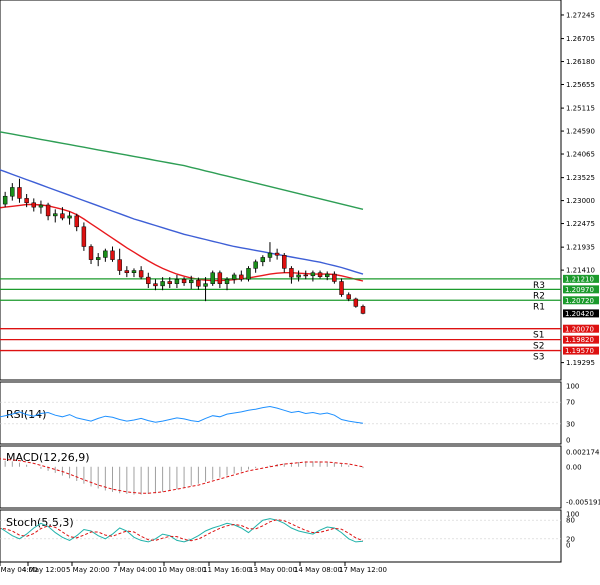  I want to click on candlesticks, so click(183, 246).